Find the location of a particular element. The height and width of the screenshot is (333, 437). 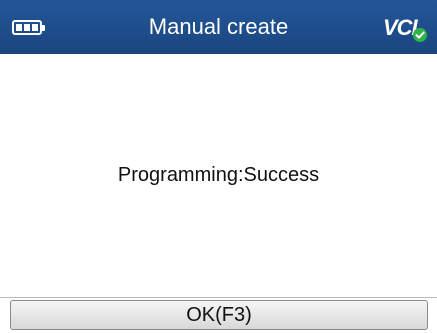

status-message: Programming:Success is located at coordinates (218, 175).